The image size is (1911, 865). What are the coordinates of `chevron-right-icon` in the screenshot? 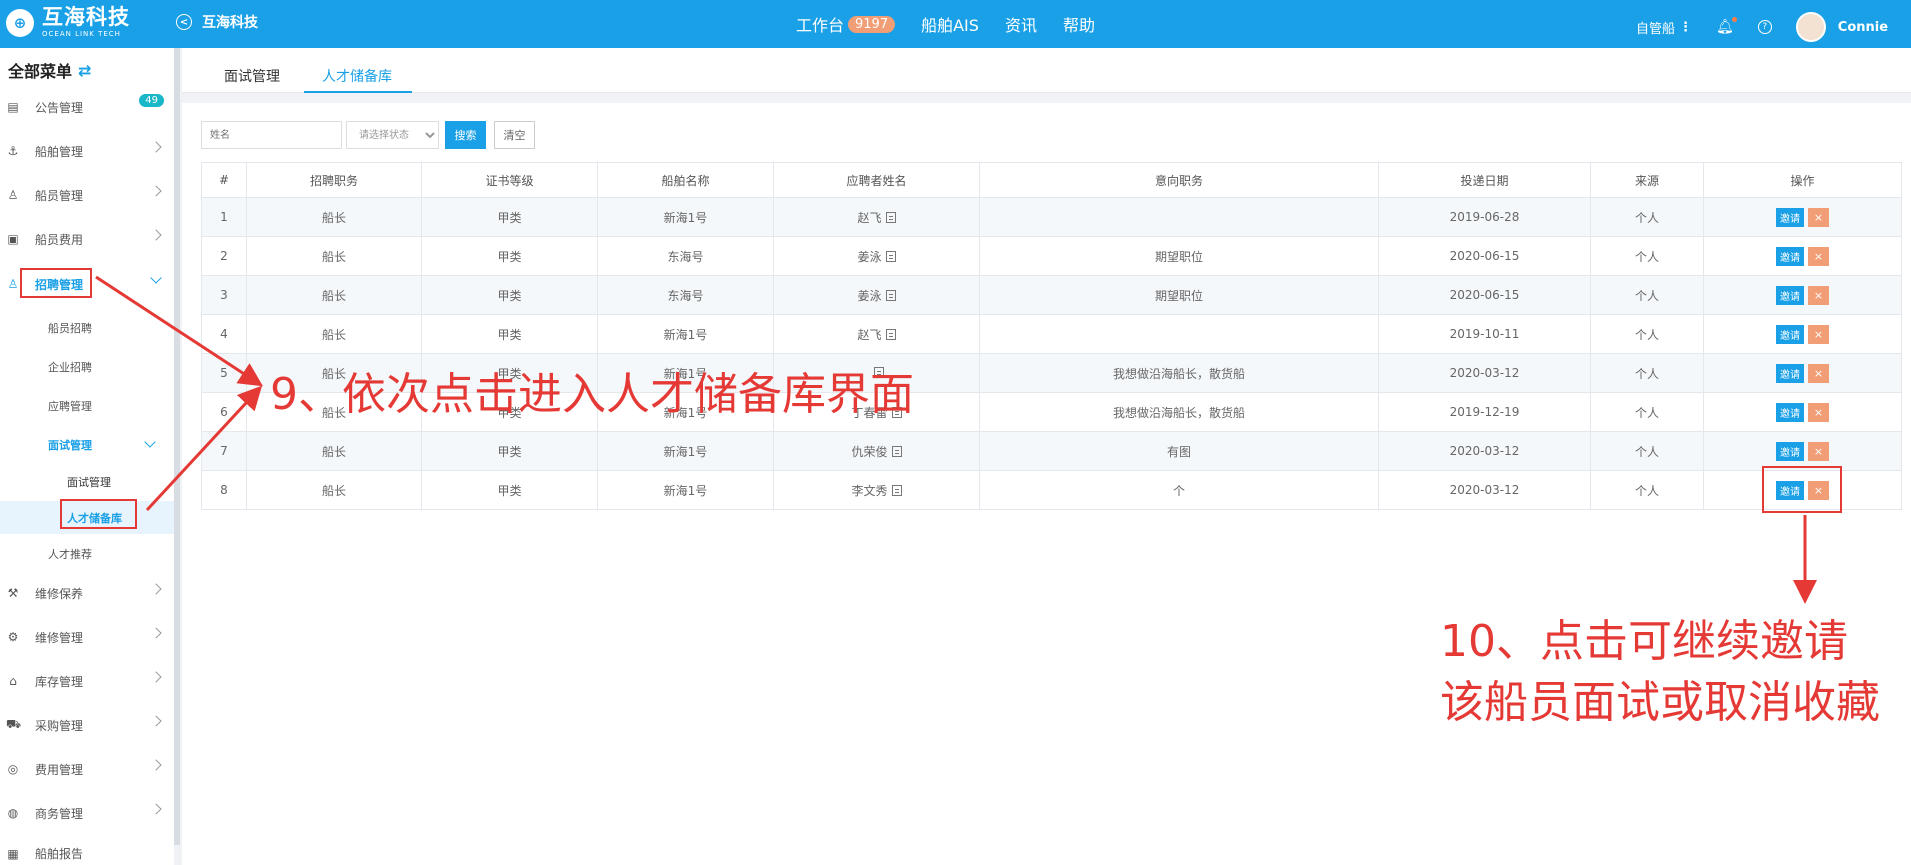 It's located at (156, 191).